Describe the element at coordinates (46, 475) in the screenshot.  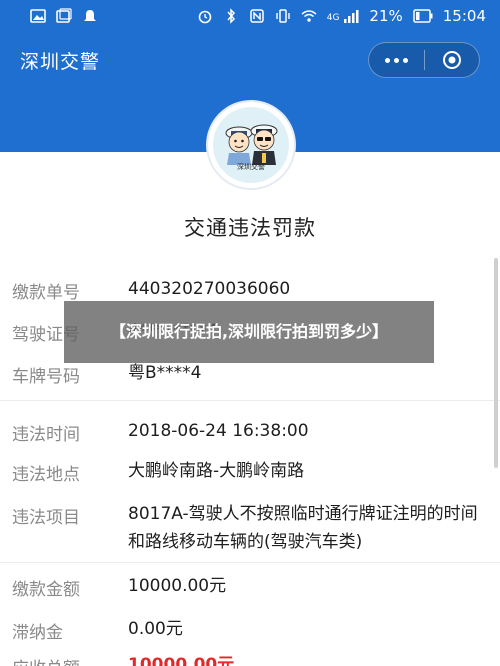
I see `row-label: 违法地点` at that location.